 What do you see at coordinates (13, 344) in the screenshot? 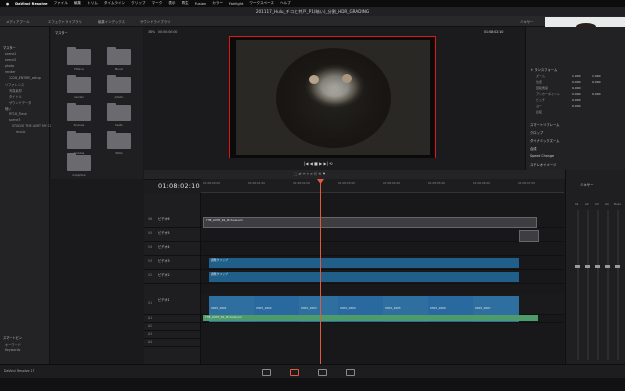
I see `smart-bin-item: キーワード` at bounding box center [13, 344].